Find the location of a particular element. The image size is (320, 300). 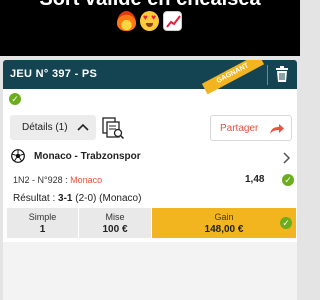

heart-eyes-emoji-icon is located at coordinates (149, 21).